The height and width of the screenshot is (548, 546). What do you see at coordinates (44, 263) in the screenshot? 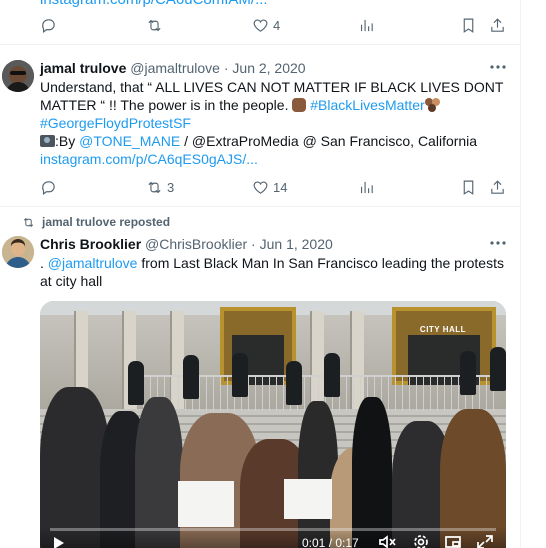
I see `text-prefix: .` at bounding box center [44, 263].